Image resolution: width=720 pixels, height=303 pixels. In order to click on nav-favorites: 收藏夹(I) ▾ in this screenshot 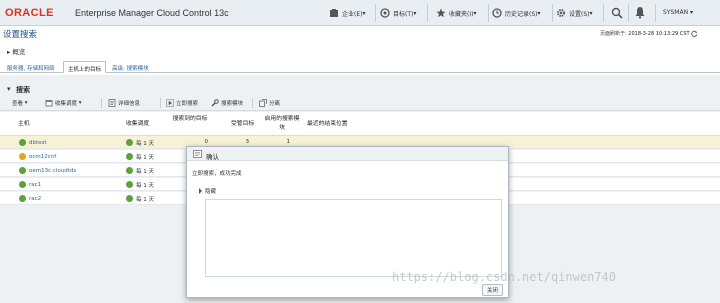, I will do `click(456, 13)`.